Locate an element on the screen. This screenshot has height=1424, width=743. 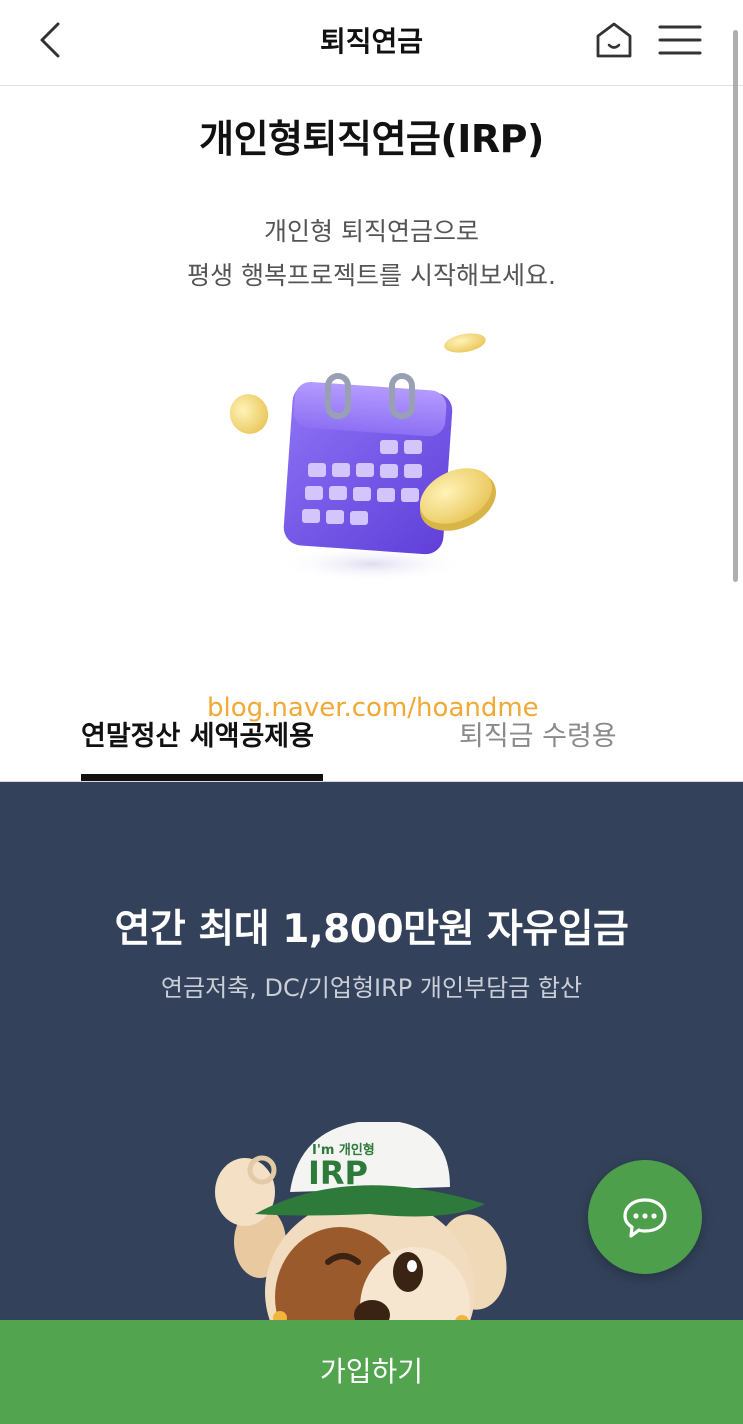
irp-mascot-illustration: I'm 개인형 IRP is located at coordinates (361, 1232).